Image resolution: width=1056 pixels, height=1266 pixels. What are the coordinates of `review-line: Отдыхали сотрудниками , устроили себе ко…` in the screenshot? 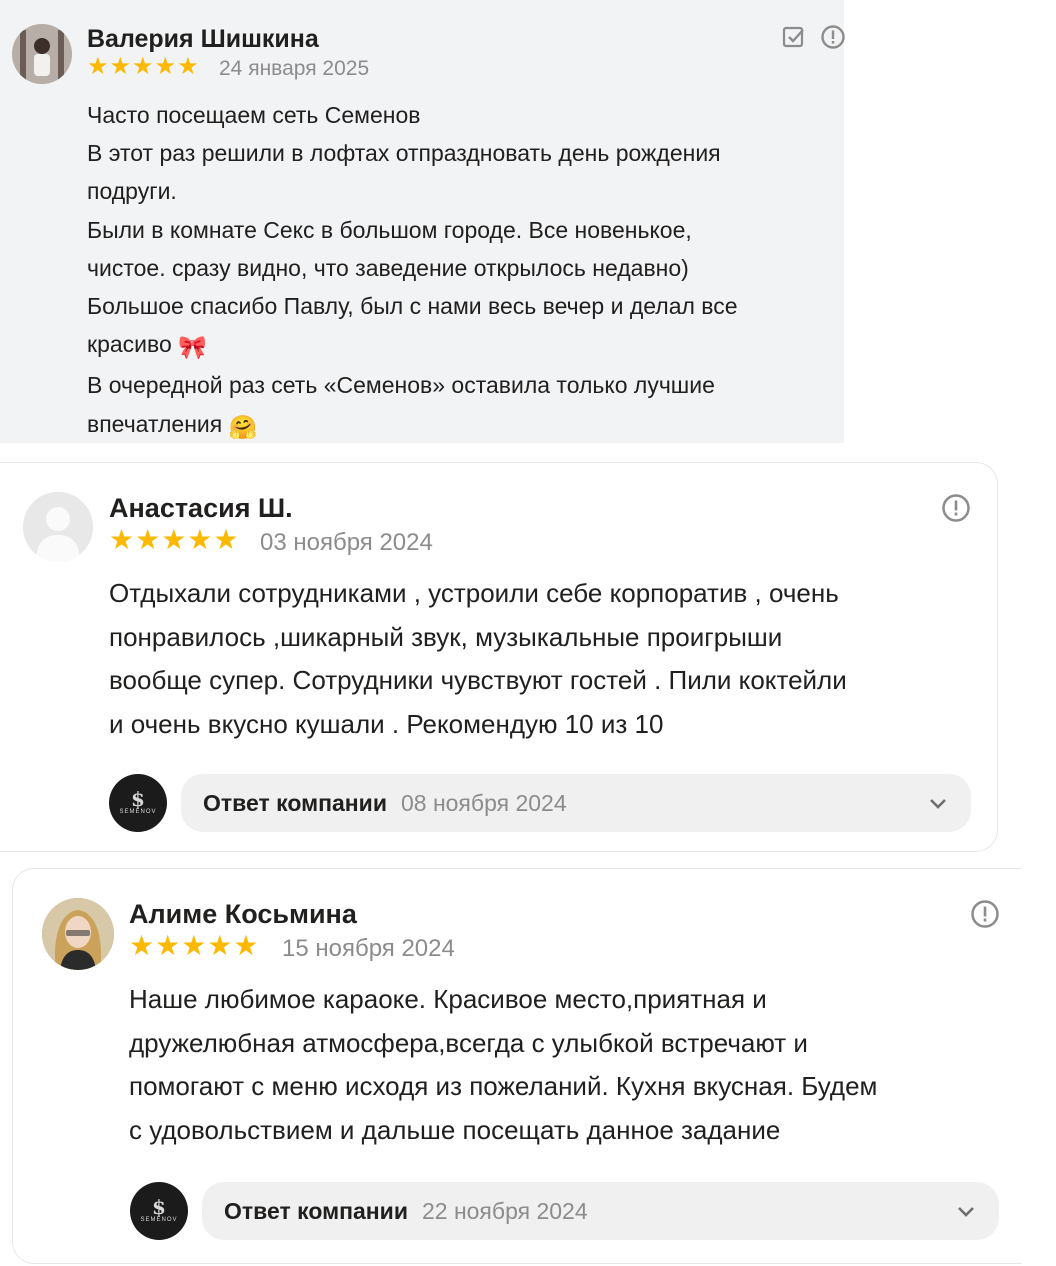 It's located at (474, 593).